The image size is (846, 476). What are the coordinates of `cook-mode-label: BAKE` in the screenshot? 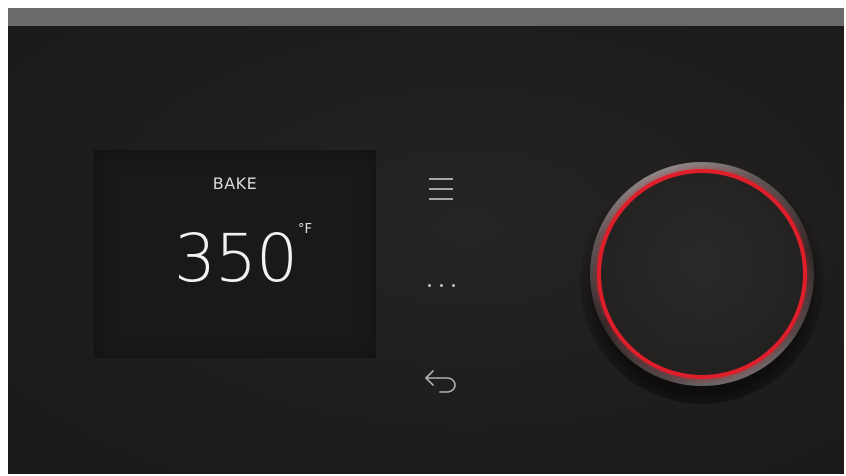 It's located at (235, 183).